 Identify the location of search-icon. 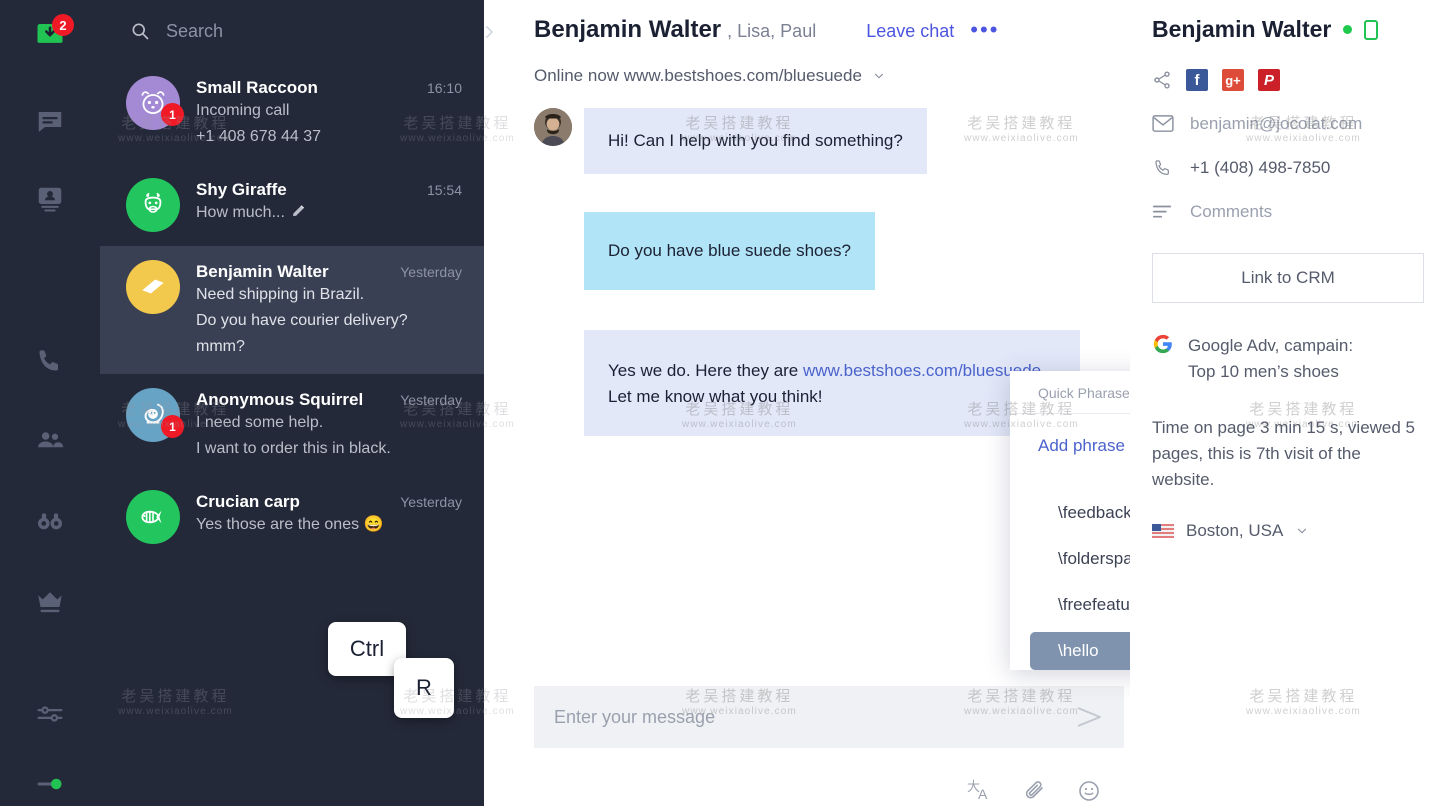
(140, 31).